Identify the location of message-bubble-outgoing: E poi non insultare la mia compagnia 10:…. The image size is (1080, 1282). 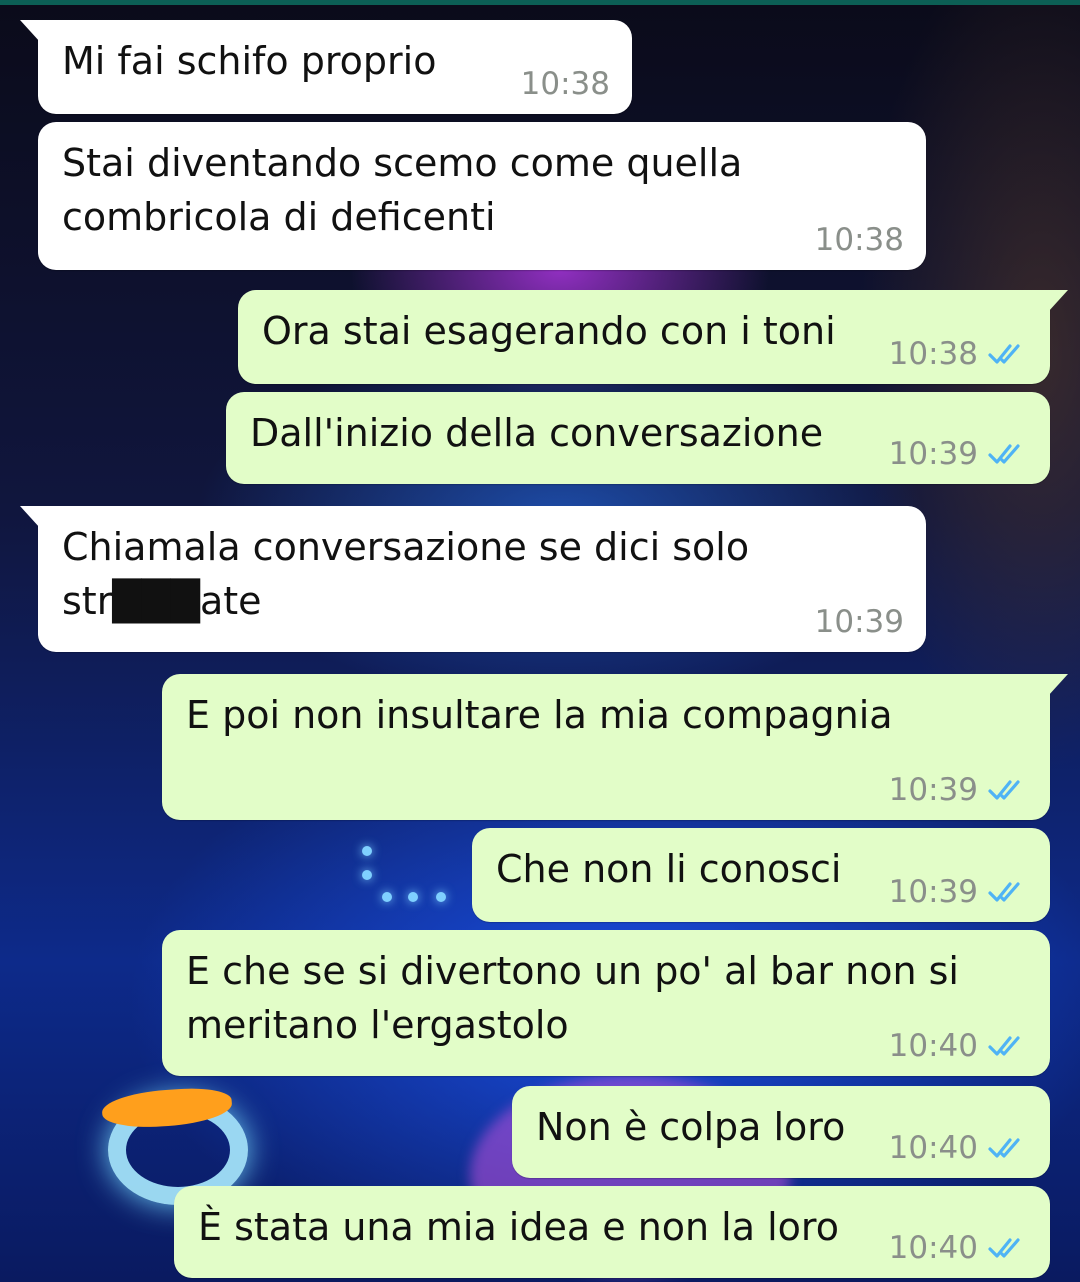
(615, 747).